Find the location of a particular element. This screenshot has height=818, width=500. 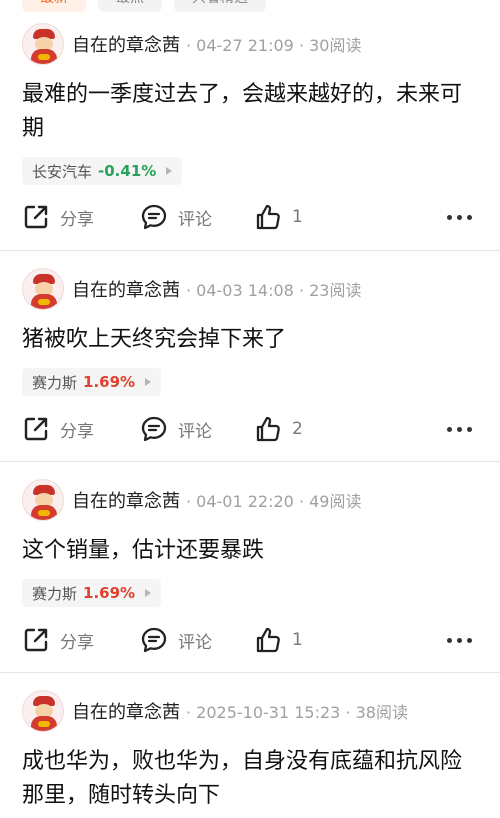

like-button: 2 is located at coordinates (278, 429).